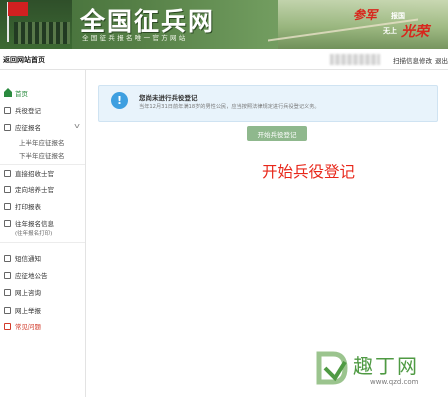 This screenshot has width=448, height=397. Describe the element at coordinates (7, 206) in the screenshot. I see `print-icon` at that location.